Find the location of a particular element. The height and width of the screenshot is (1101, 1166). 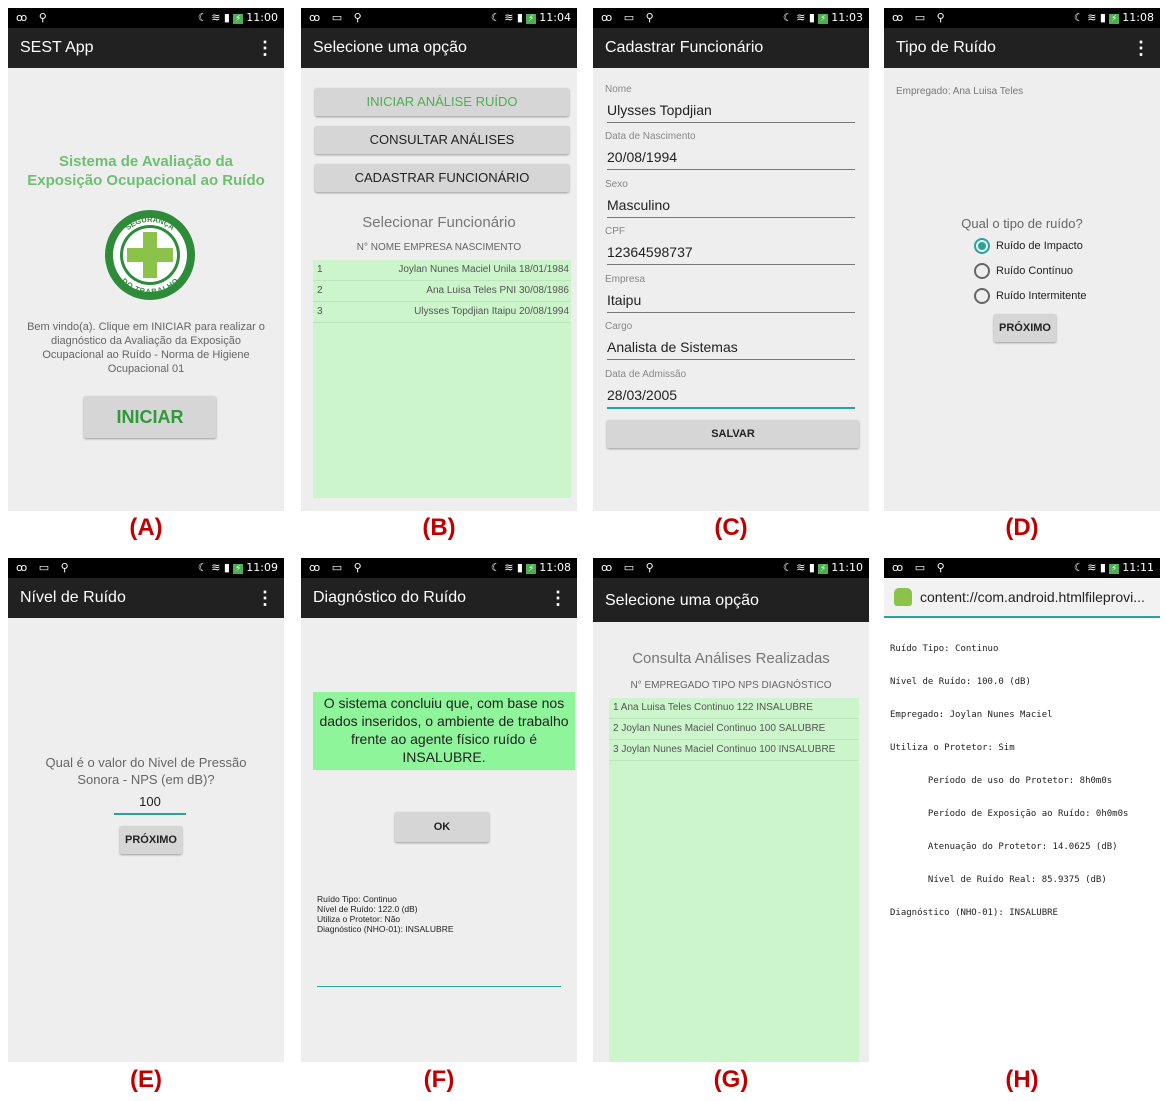

save-button: SALVAR is located at coordinates (733, 434).